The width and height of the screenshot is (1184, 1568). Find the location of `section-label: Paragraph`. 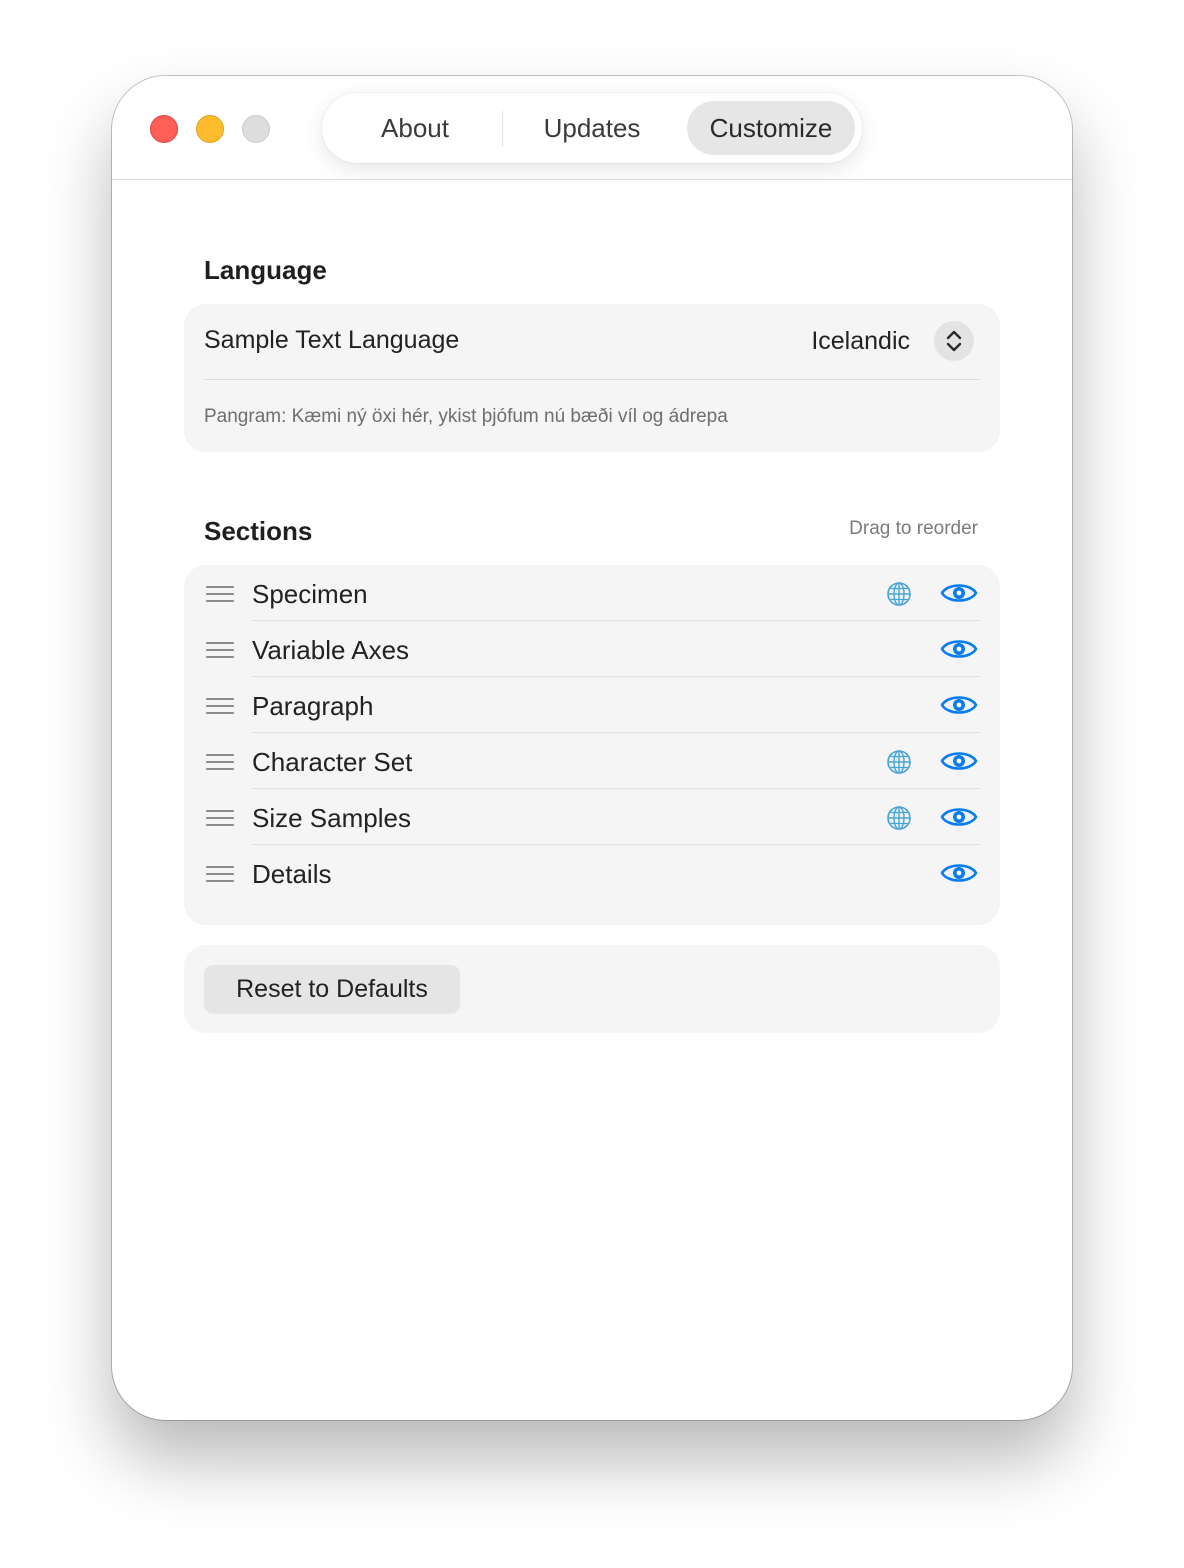

section-label: Paragraph is located at coordinates (313, 706).